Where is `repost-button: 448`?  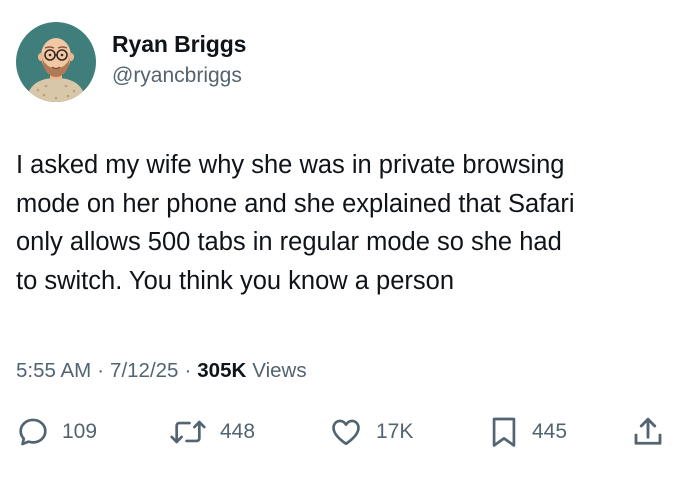 repost-button: 448 is located at coordinates (211, 432).